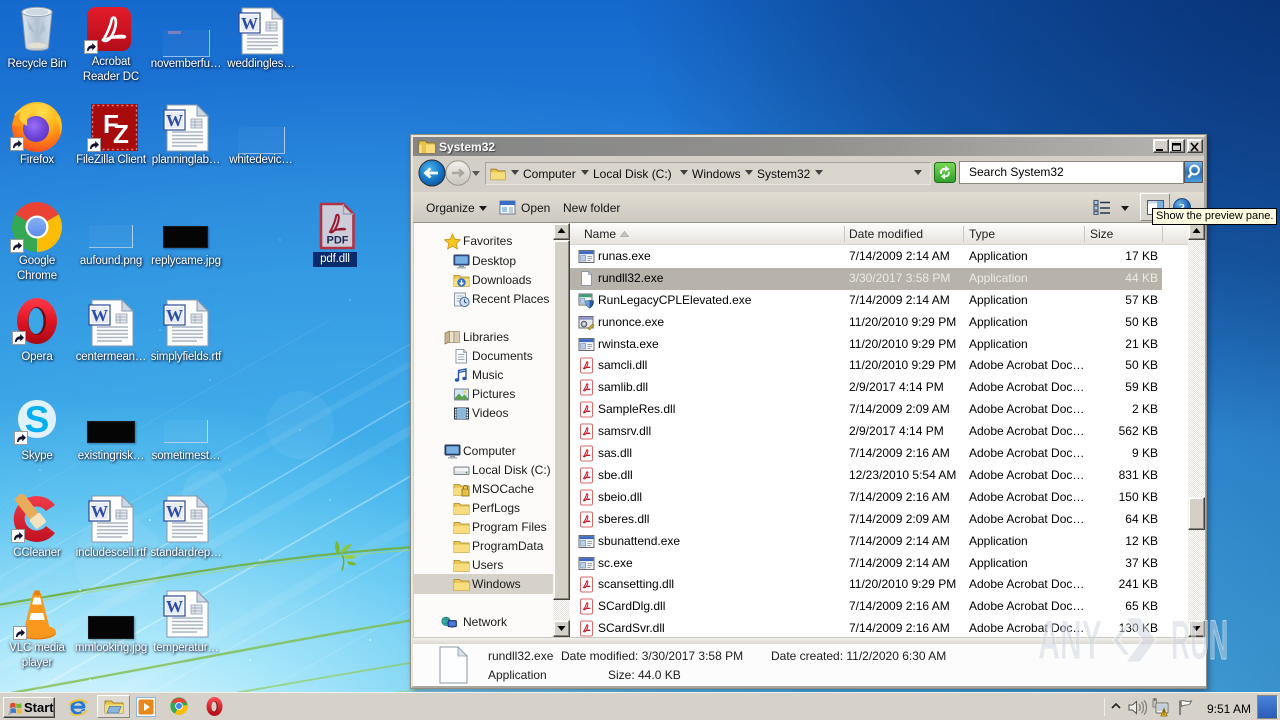  What do you see at coordinates (1070, 640) in the screenshot?
I see `svg-text: ANY` at bounding box center [1070, 640].